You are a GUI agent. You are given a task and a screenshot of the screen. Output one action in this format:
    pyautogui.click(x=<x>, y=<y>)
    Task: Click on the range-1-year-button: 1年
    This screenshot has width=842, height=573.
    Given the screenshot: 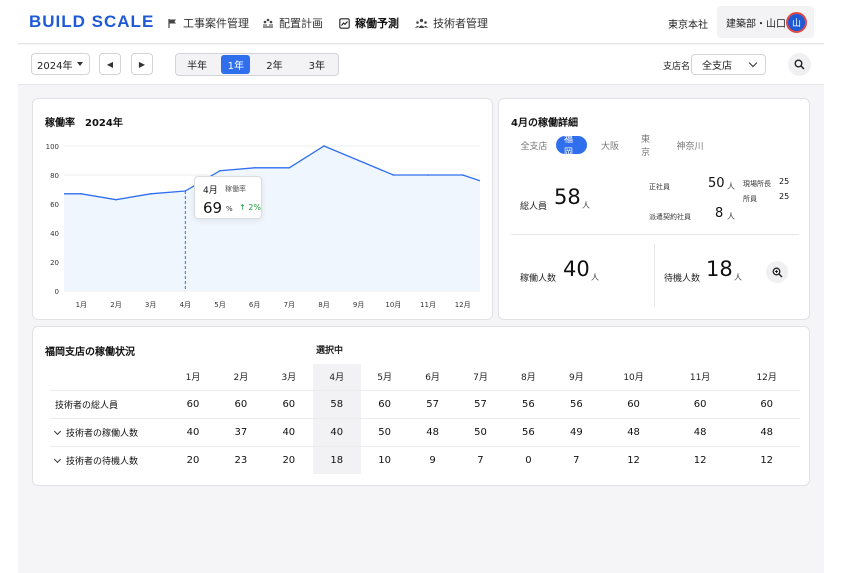 What is the action you would take?
    pyautogui.click(x=236, y=64)
    